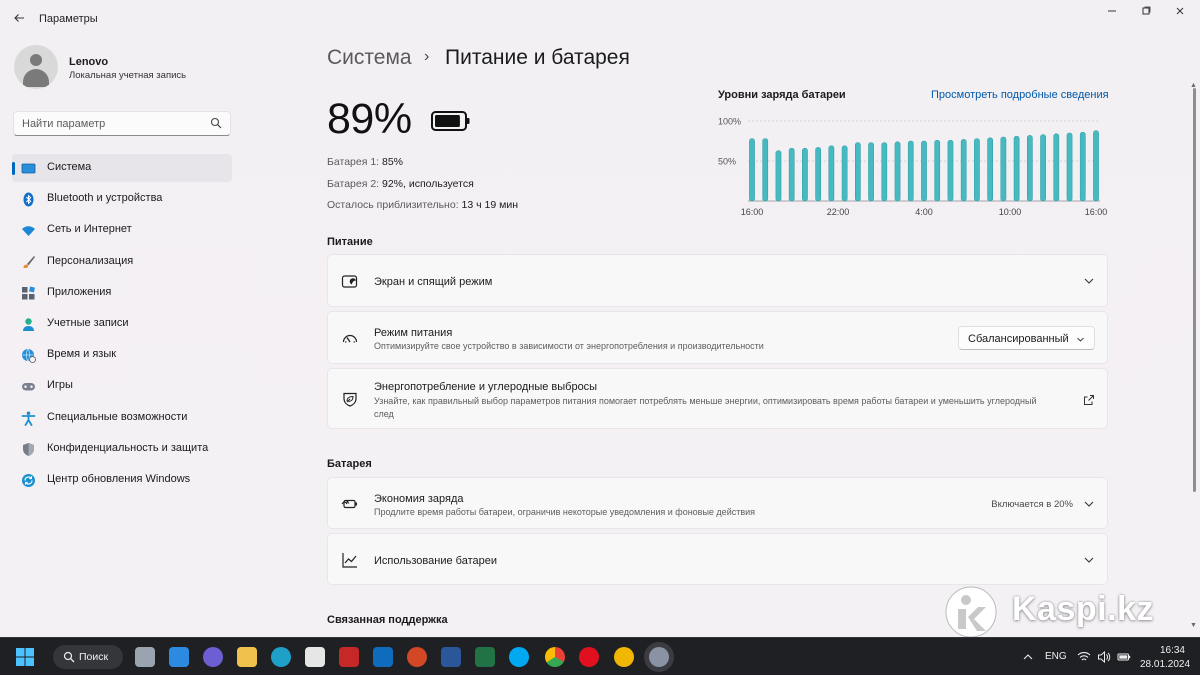 The image size is (1200, 675). What do you see at coordinates (28, 293) in the screenshot?
I see `apps-icon` at bounding box center [28, 293].